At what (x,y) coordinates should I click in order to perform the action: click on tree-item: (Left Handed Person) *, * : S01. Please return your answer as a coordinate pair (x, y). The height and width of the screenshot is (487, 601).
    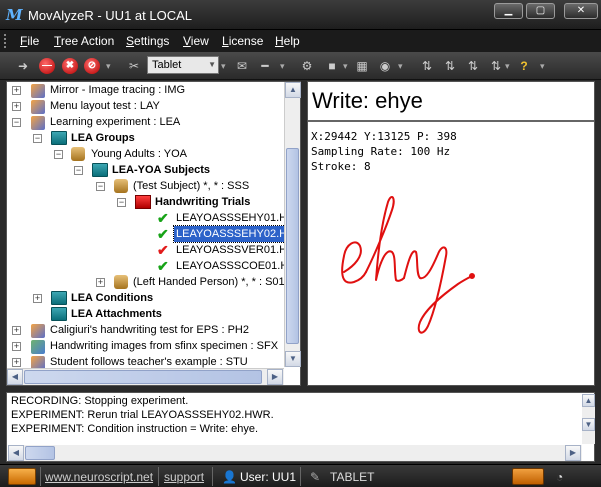
    Looking at the image, I should click on (209, 282).